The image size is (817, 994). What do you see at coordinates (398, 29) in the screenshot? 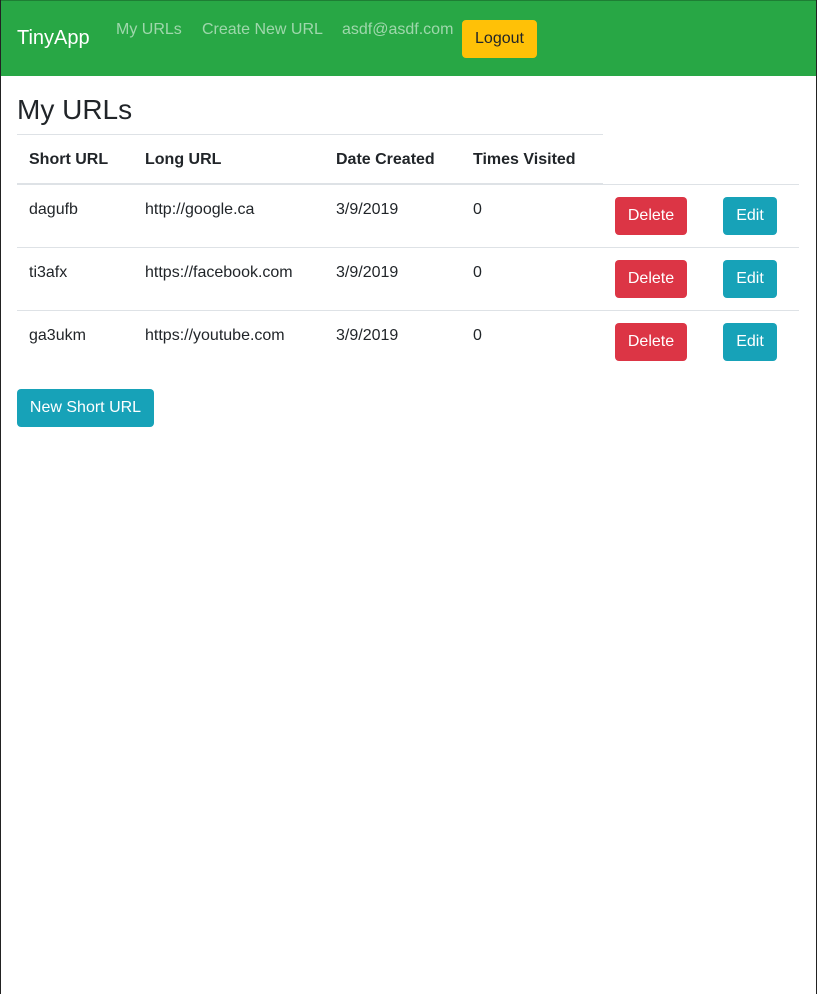
I see `user-email: asdf@asdf.com` at bounding box center [398, 29].